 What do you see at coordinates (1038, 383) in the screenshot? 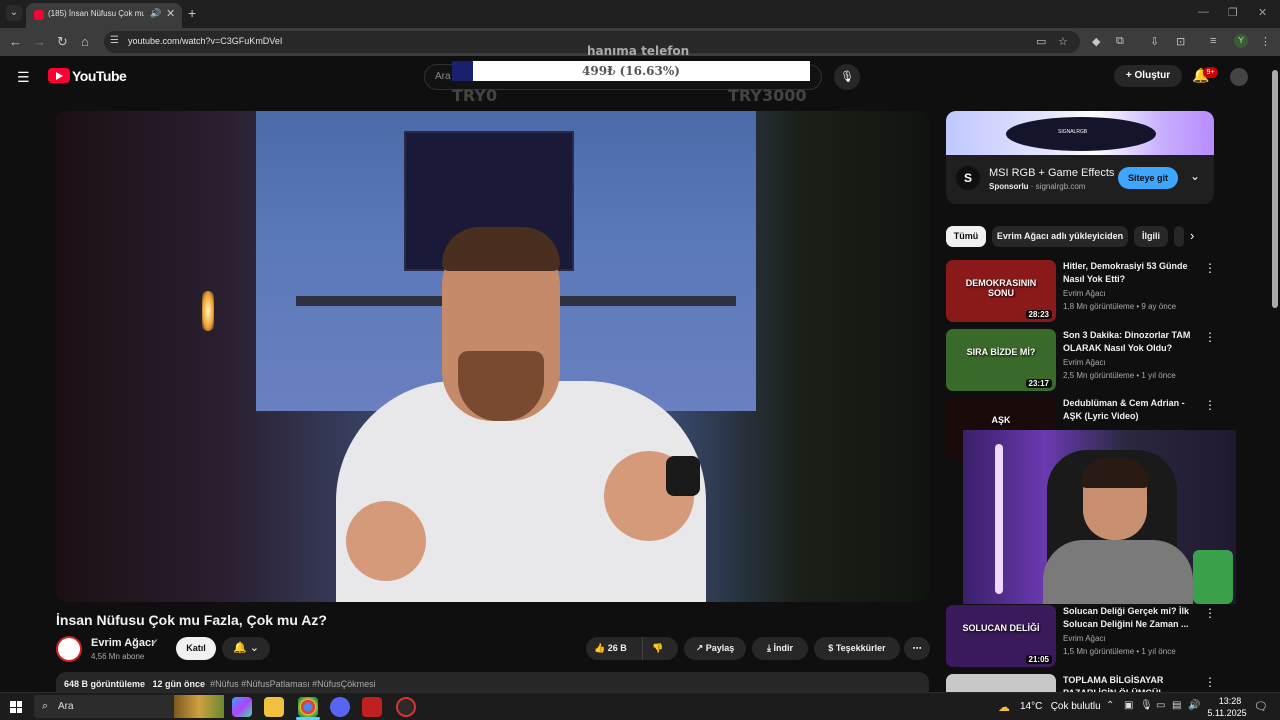
I see `rec-duration: 23:17` at bounding box center [1038, 383].